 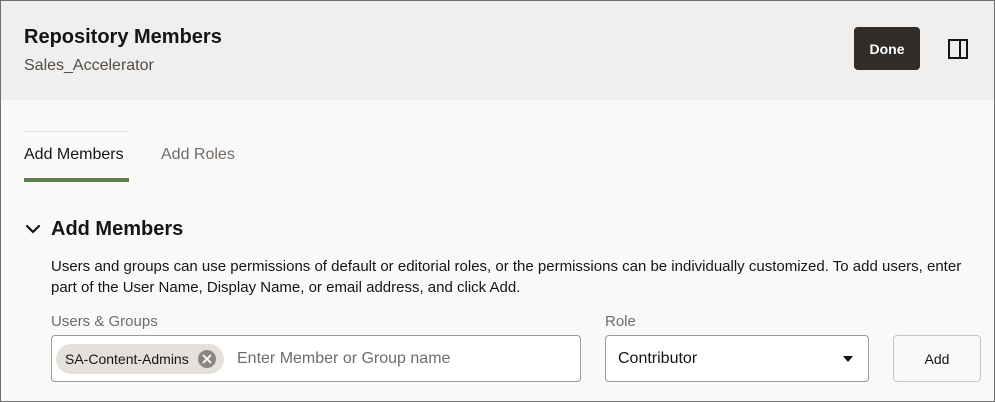 I want to click on role-select: Contributor, so click(x=737, y=358).